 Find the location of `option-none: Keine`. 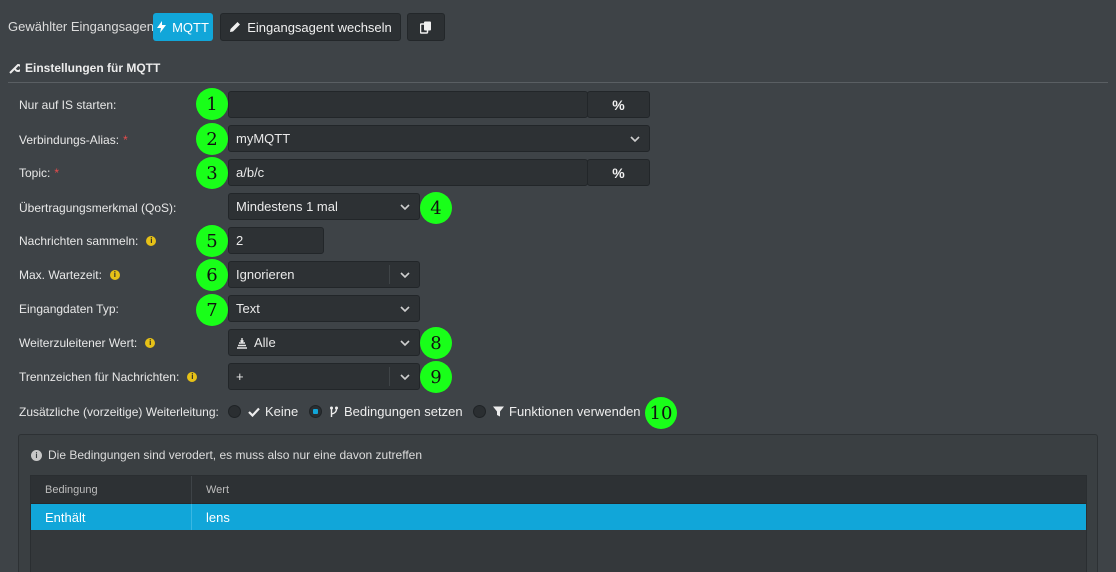

option-none: Keine is located at coordinates (273, 411).